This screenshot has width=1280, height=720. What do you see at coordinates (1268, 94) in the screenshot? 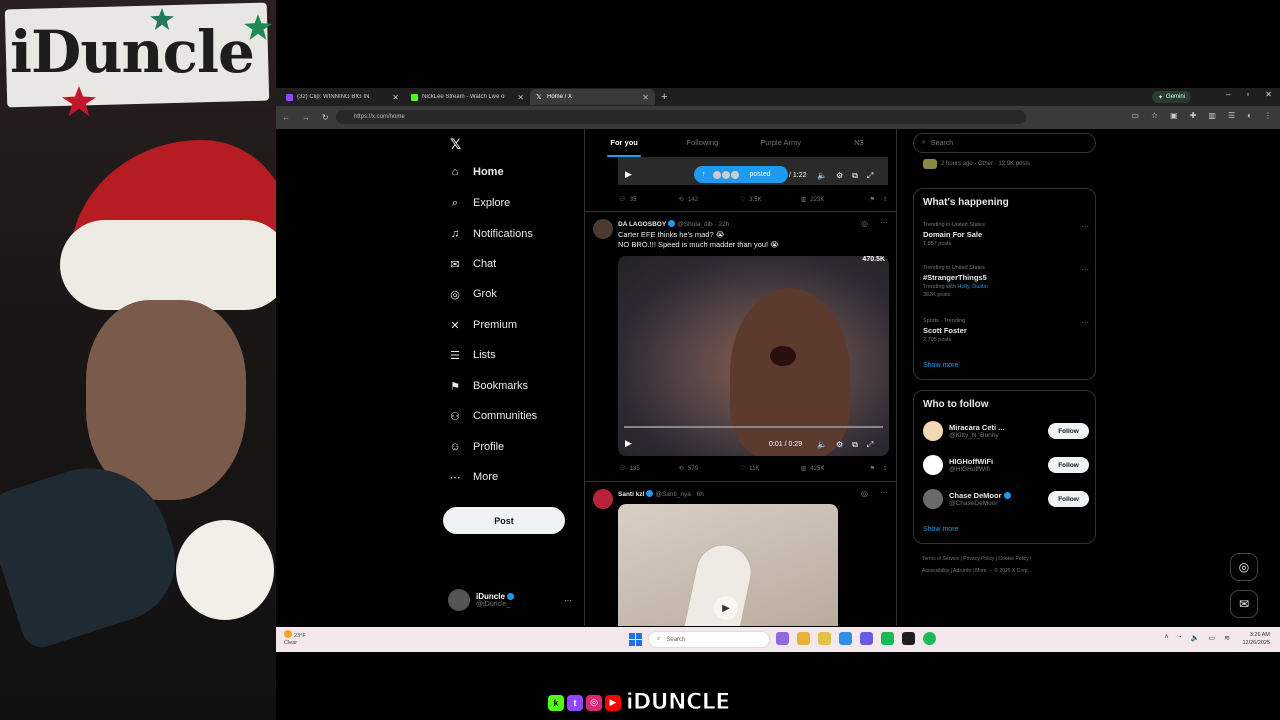
I see `close-window-icon: ✕` at bounding box center [1268, 94].